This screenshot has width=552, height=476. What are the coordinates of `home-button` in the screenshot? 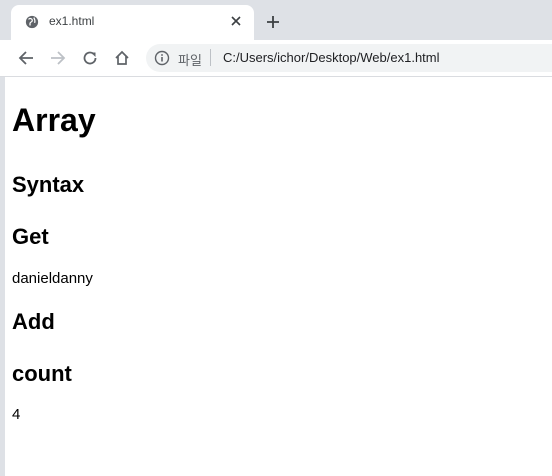 It's located at (122, 58).